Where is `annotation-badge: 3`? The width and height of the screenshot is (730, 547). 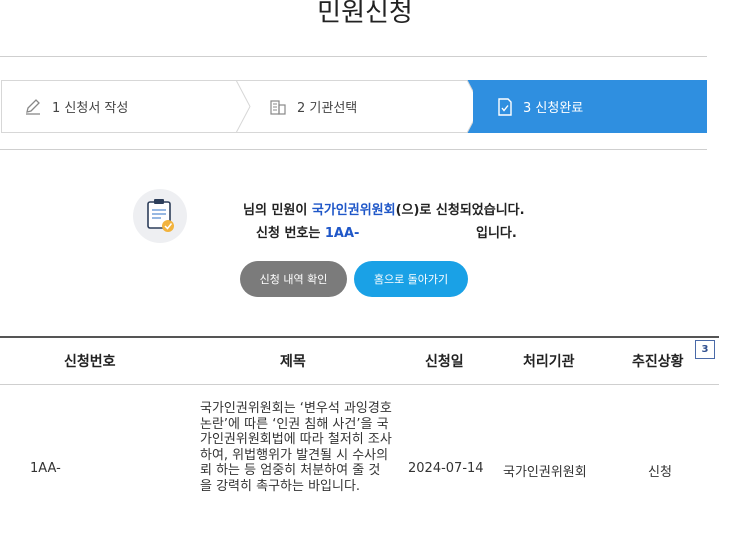
annotation-badge: 3 is located at coordinates (705, 349).